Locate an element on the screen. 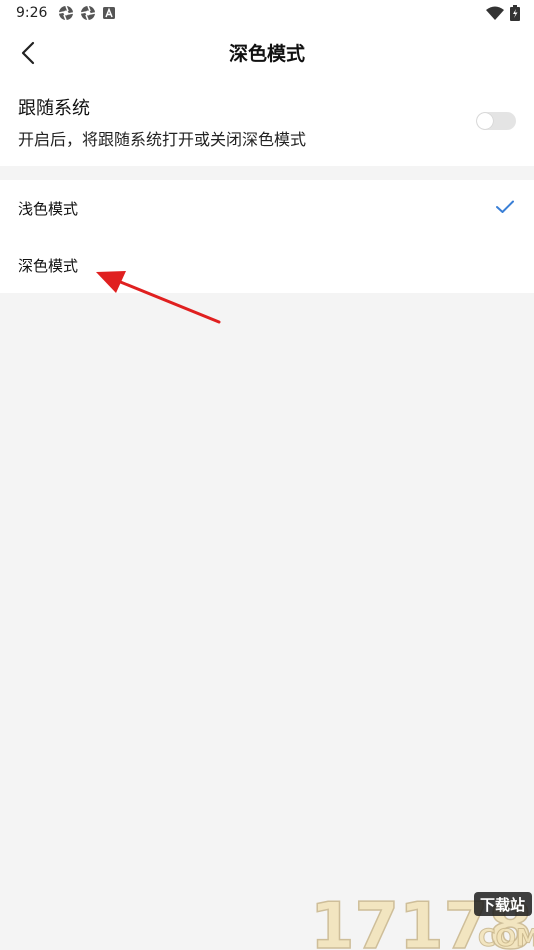 The height and width of the screenshot is (950, 534). option-dark-mode: 深色模式 is located at coordinates (267, 265).